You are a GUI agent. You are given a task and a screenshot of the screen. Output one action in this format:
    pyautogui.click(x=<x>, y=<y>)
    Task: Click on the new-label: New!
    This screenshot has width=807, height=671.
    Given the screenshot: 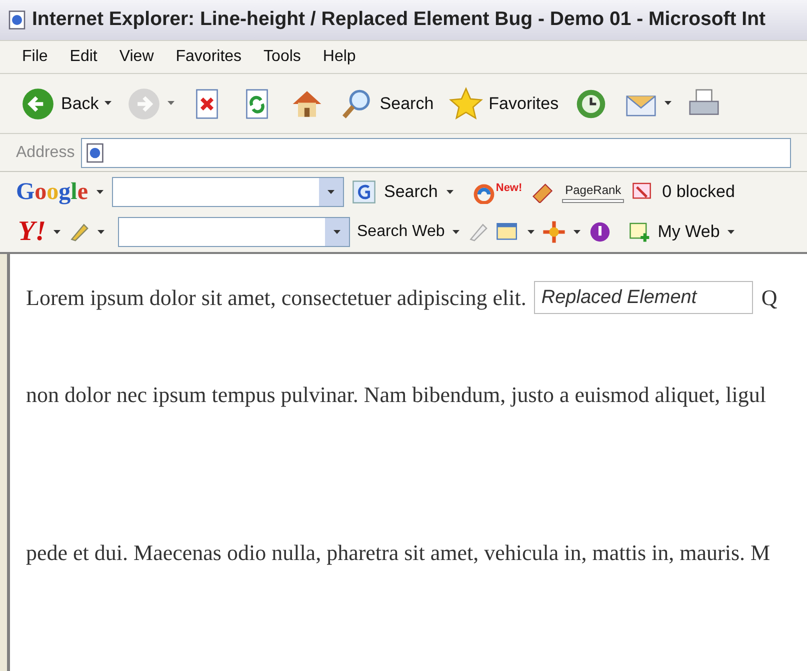 What is the action you would take?
    pyautogui.click(x=509, y=188)
    